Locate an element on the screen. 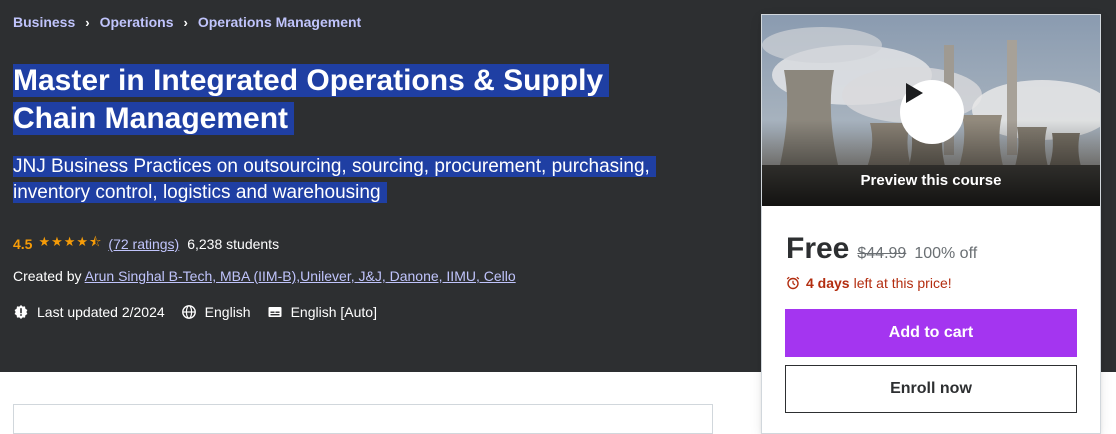  what-you-learn-box is located at coordinates (363, 419).